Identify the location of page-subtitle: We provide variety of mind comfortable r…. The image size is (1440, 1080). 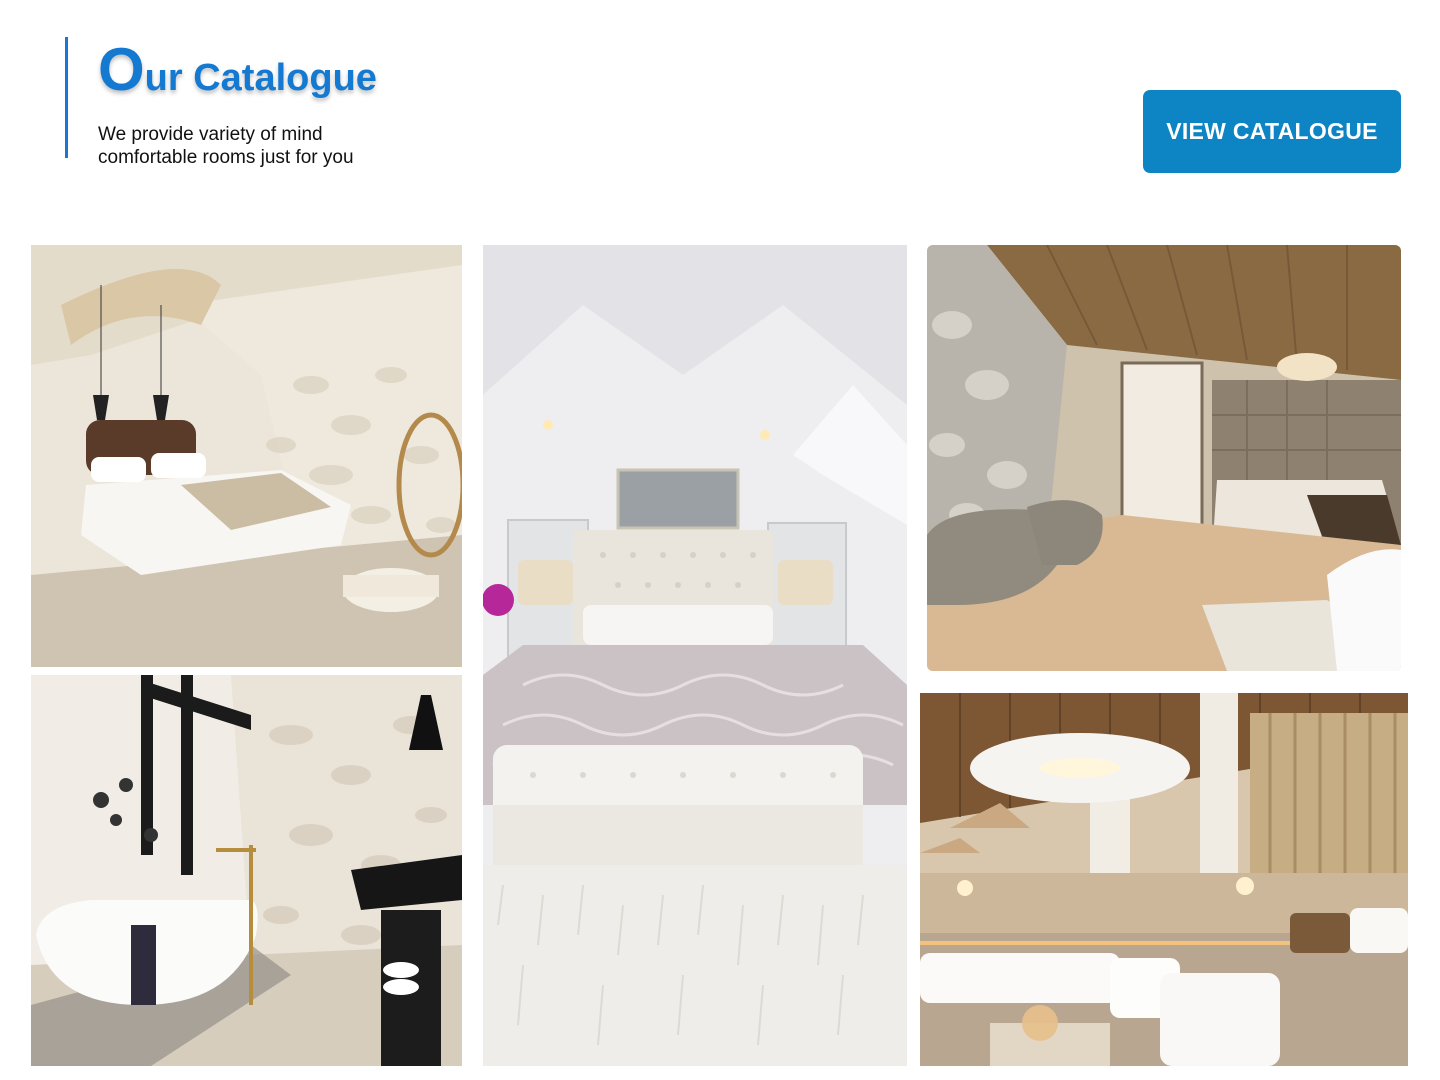
(226, 146).